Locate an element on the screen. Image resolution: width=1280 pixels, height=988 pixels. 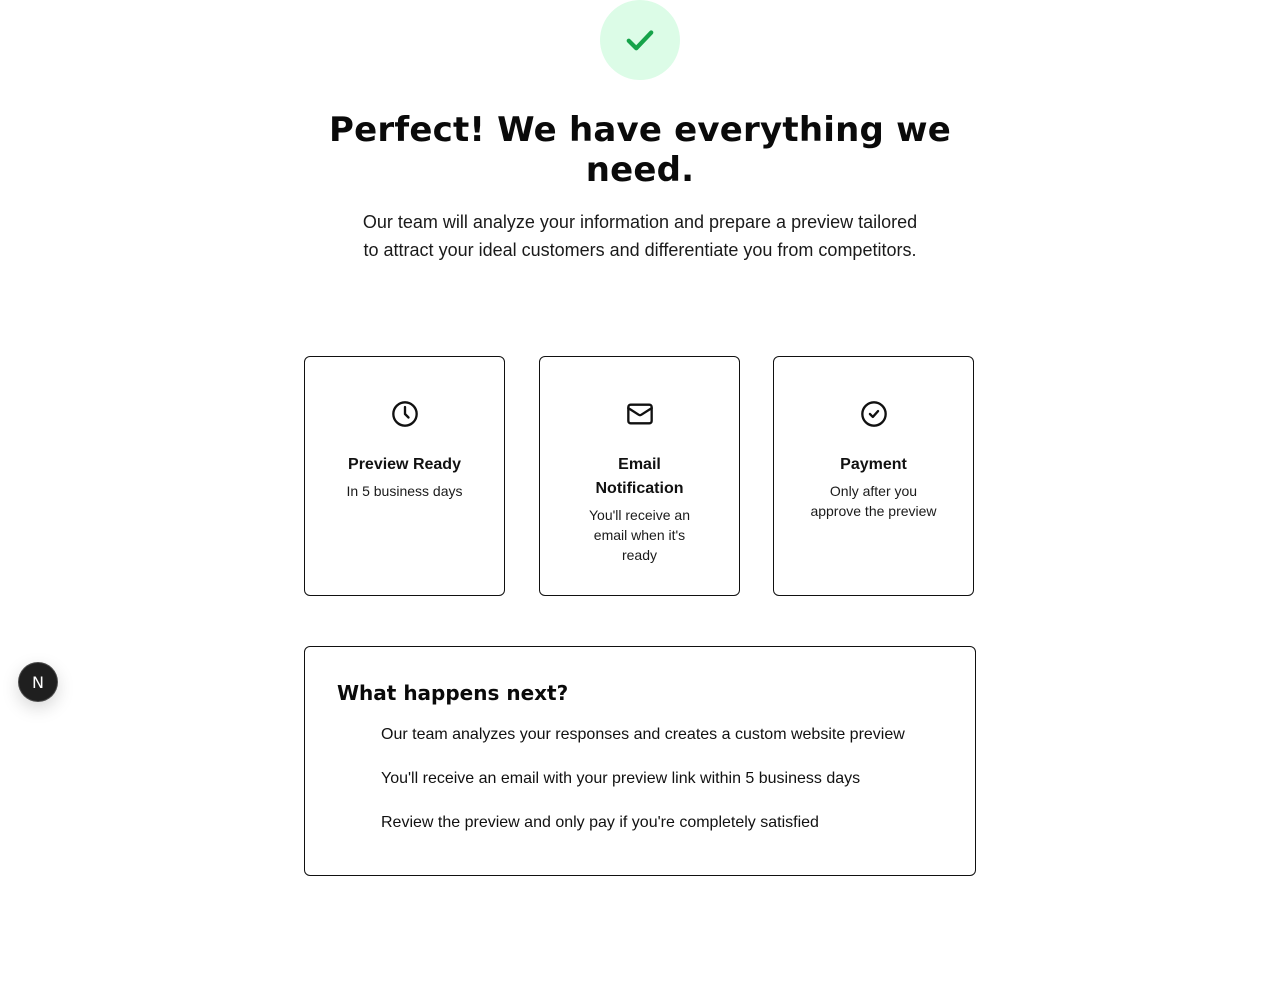
info-card-preview-ready: Preview Ready In 5 business days is located at coordinates (404, 476).